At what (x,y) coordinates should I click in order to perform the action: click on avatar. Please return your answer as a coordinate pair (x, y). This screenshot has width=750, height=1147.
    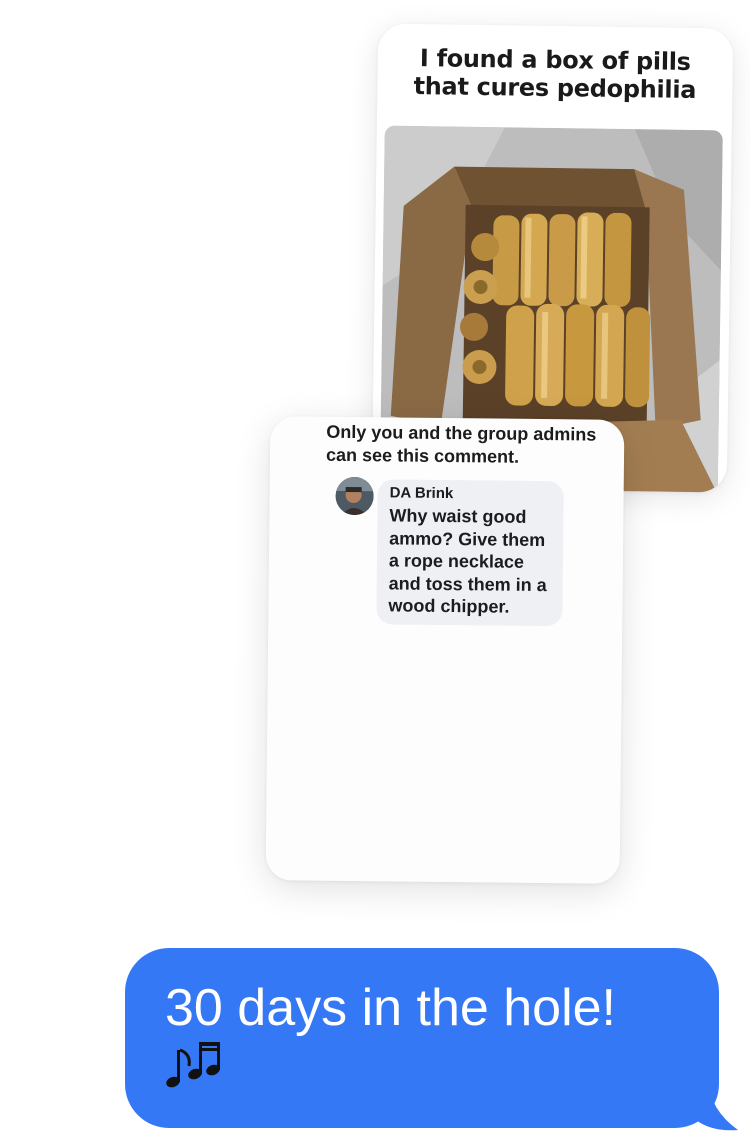
    Looking at the image, I should click on (354, 496).